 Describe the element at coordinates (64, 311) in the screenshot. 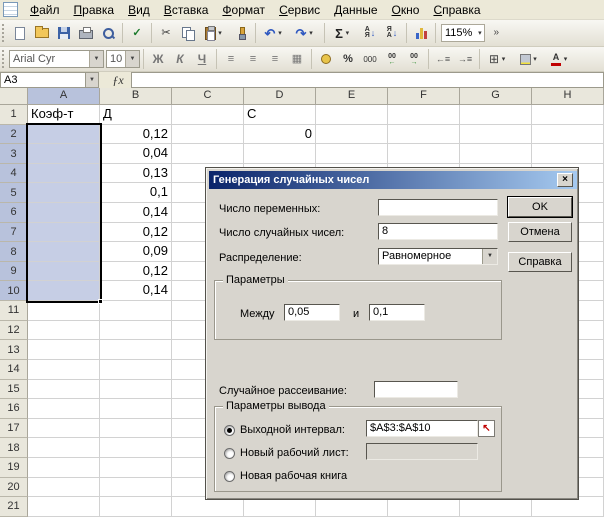

I see `cell-A11` at that location.